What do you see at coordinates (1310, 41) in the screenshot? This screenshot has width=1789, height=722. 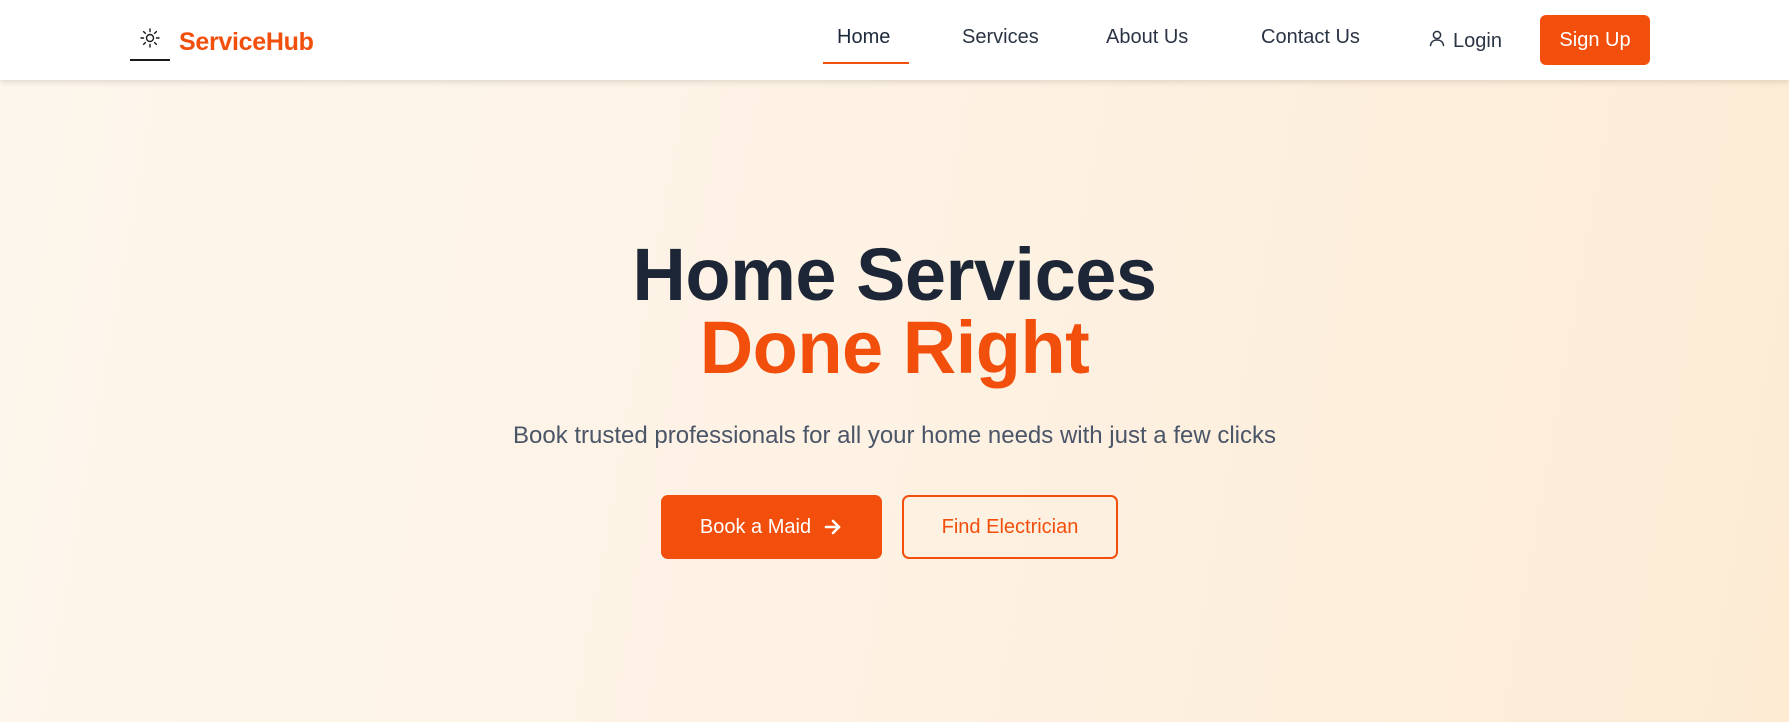 I see `nav-link-contact-us: Contact Us` at bounding box center [1310, 41].